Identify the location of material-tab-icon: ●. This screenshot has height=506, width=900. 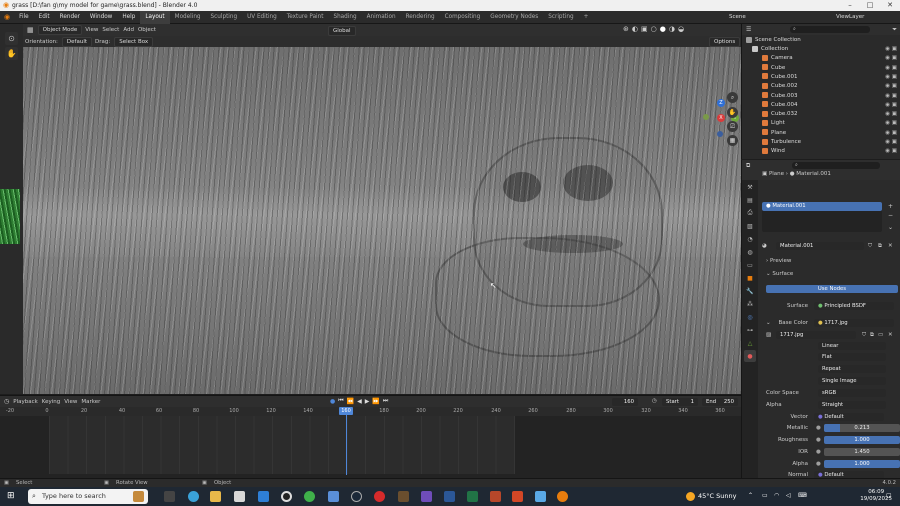
(750, 356).